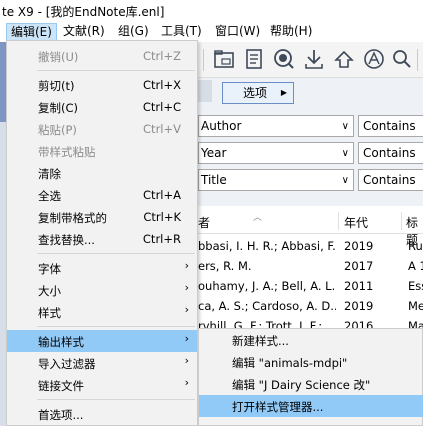 Image resolution: width=423 pixels, height=426 pixels. What do you see at coordinates (276, 180) in the screenshot?
I see `search-field-select-3: Title ∨` at bounding box center [276, 180].